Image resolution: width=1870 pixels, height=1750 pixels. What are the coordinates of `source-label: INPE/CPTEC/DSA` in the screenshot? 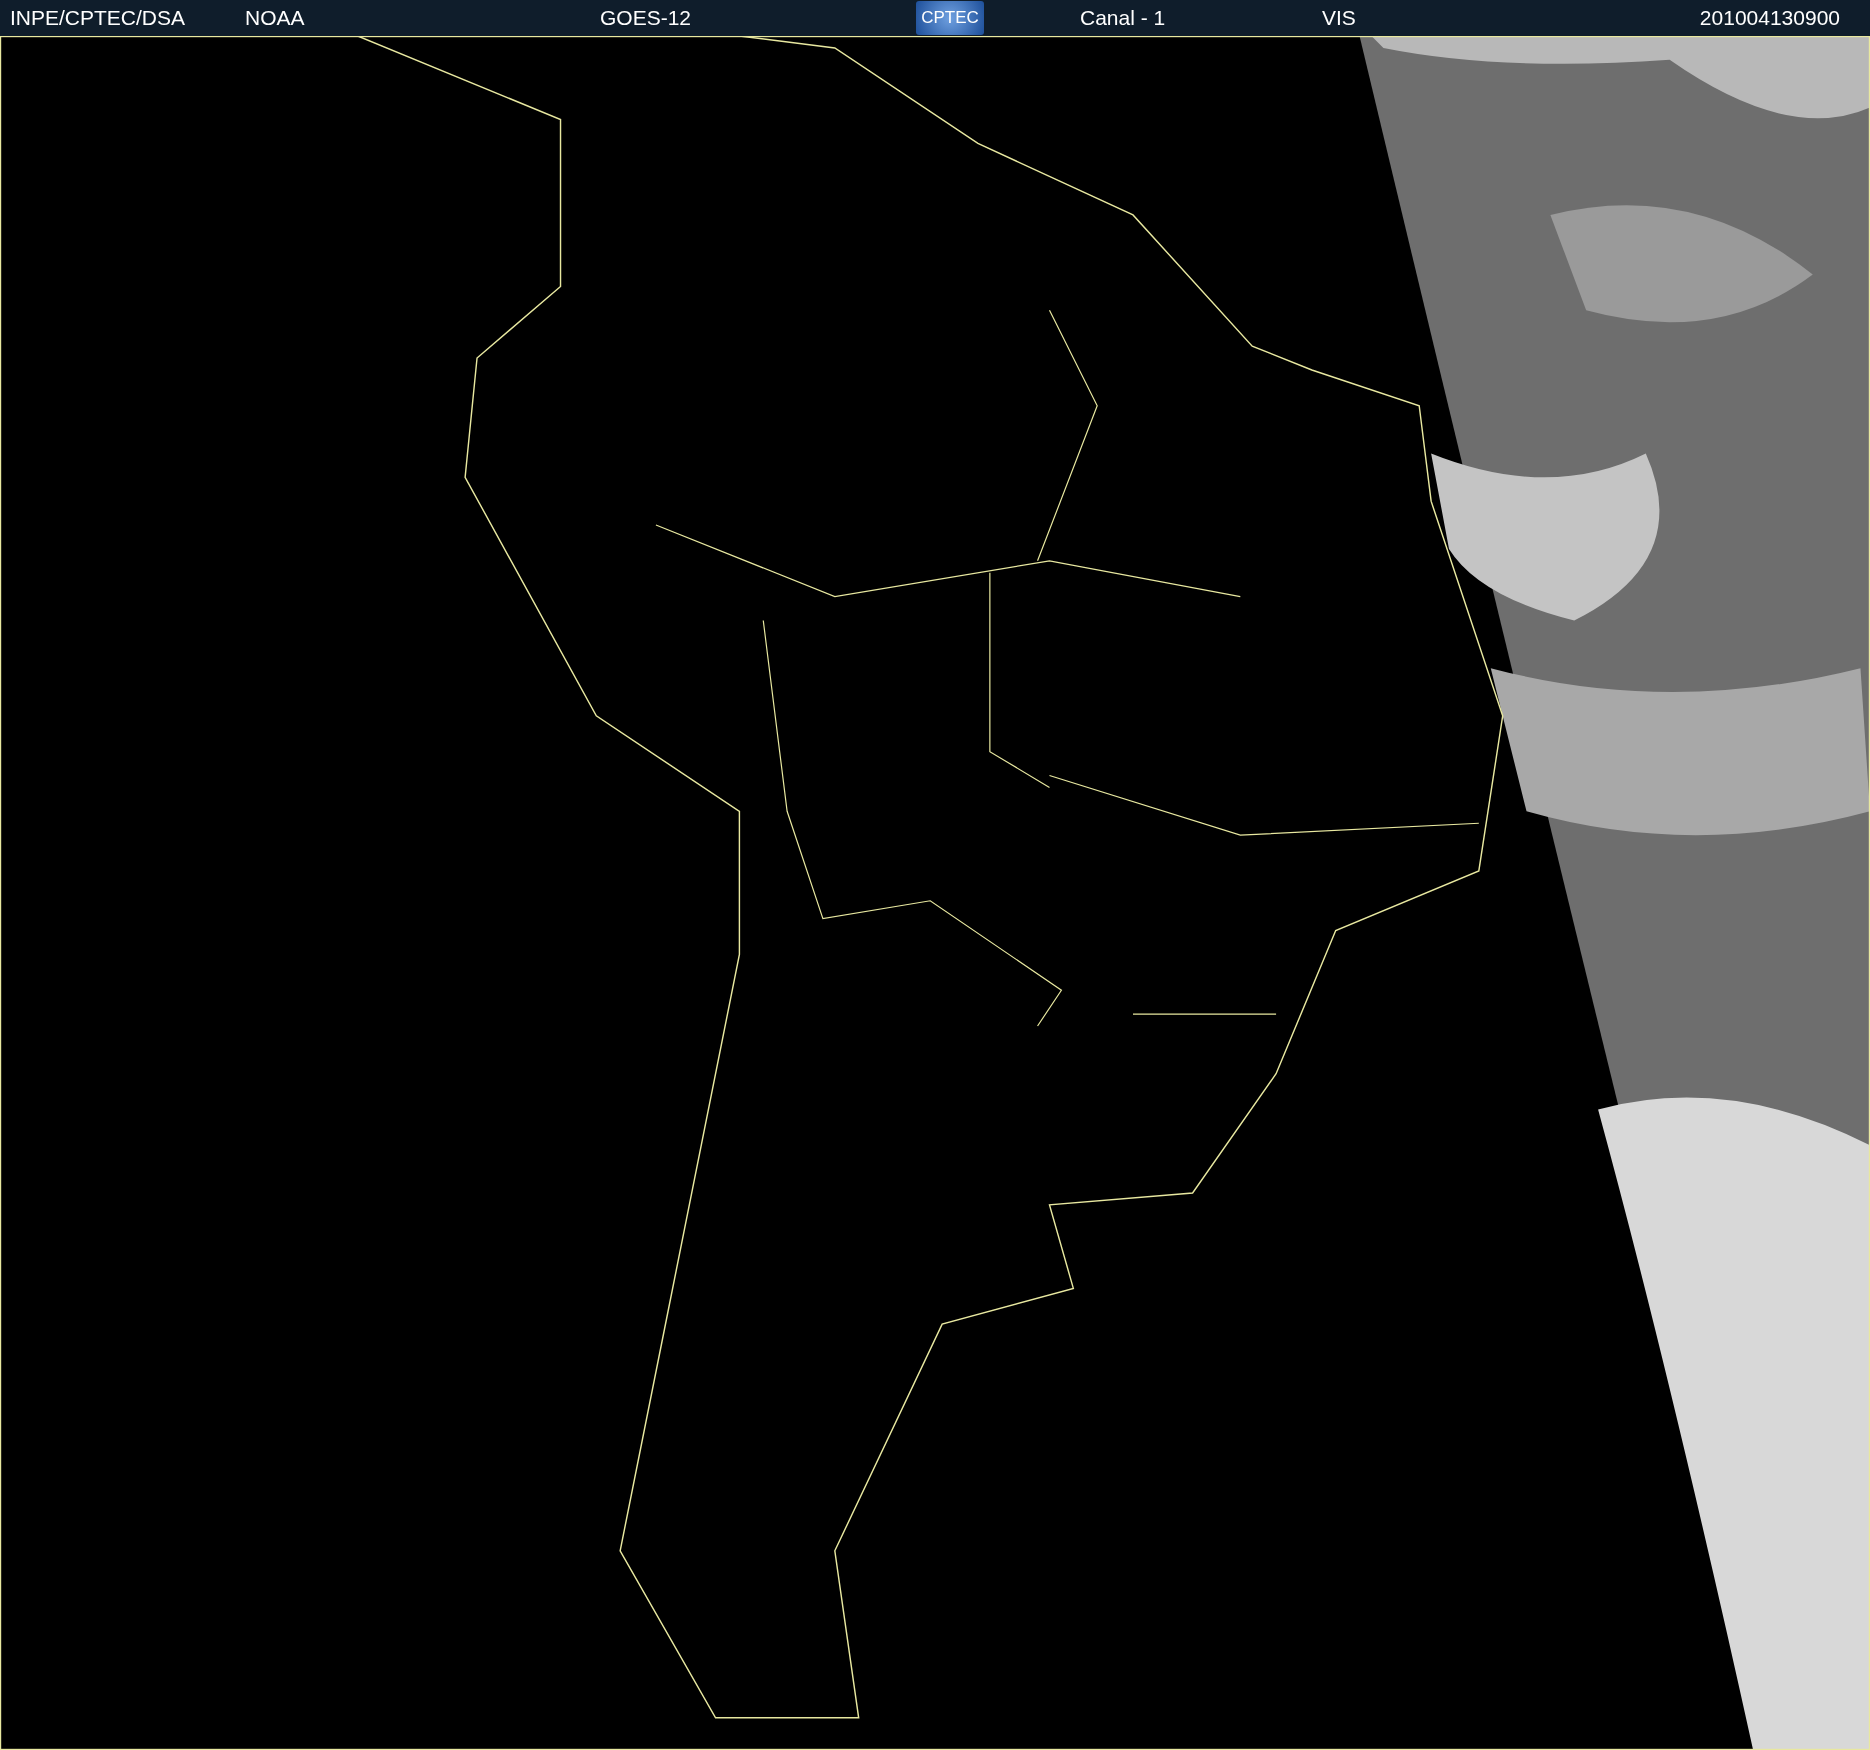 It's located at (98, 18).